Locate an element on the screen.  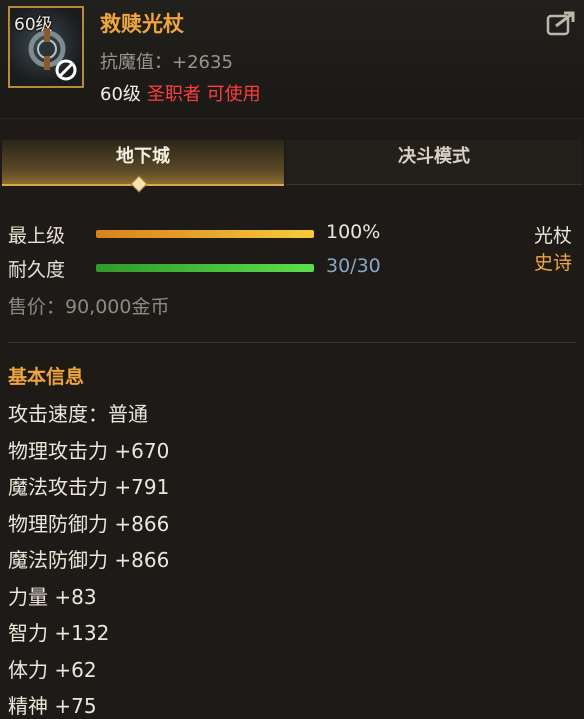
weapon-type: 光杖 is located at coordinates (552, 236).